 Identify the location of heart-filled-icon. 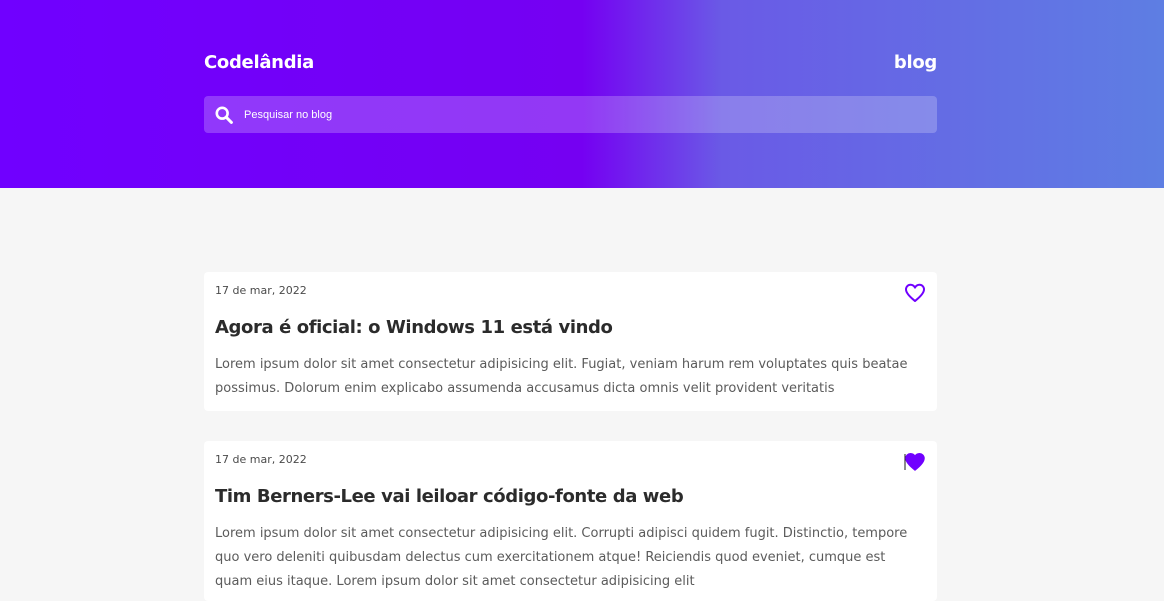
(915, 462).